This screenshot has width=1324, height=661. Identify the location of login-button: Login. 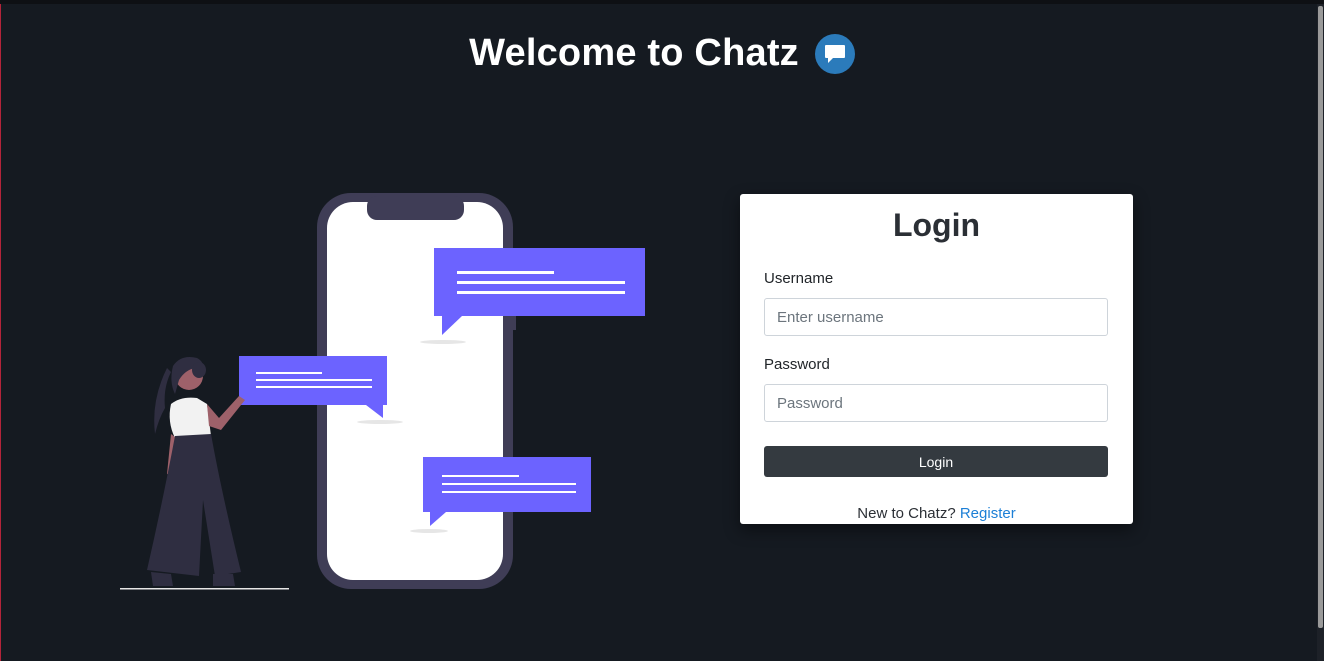
(936, 461).